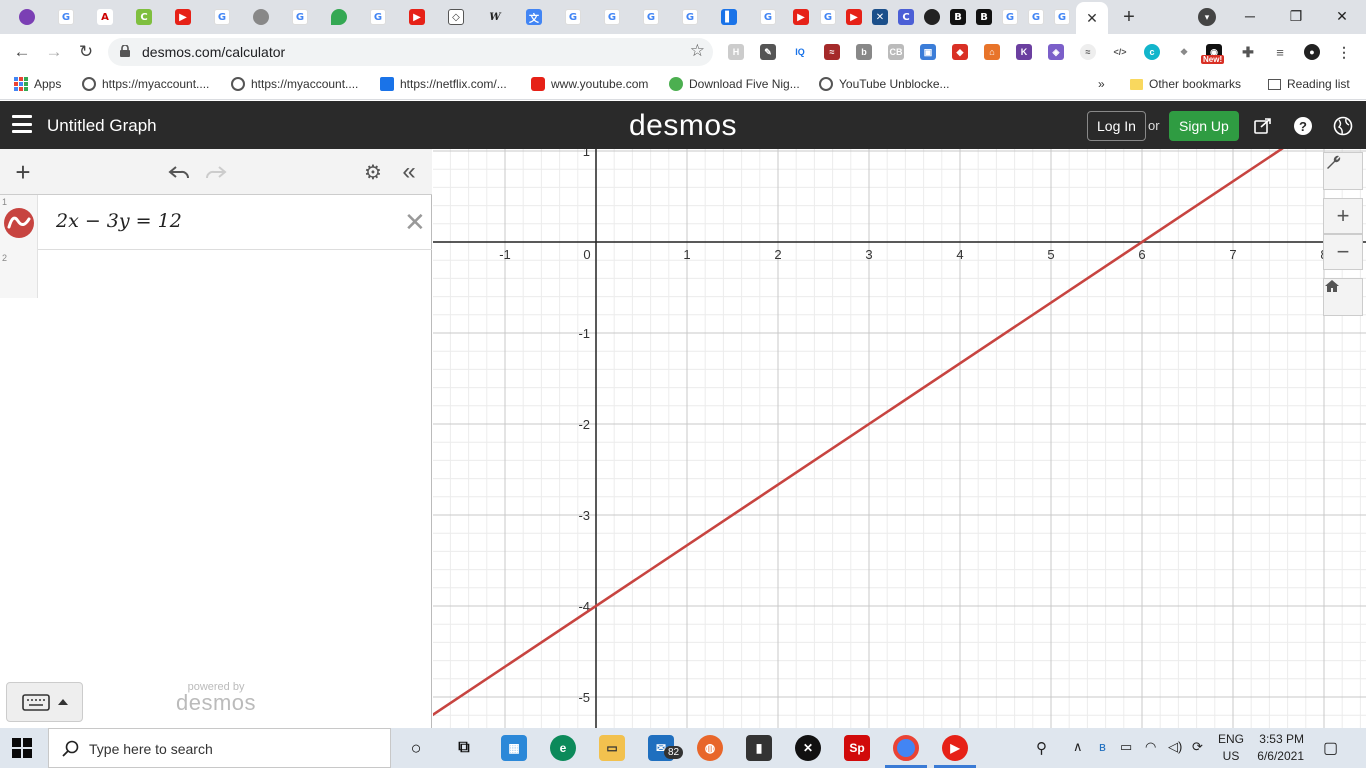 Image resolution: width=1366 pixels, height=768 pixels. I want to click on address-bar: desmos.com/calculator ☆, so click(410, 52).